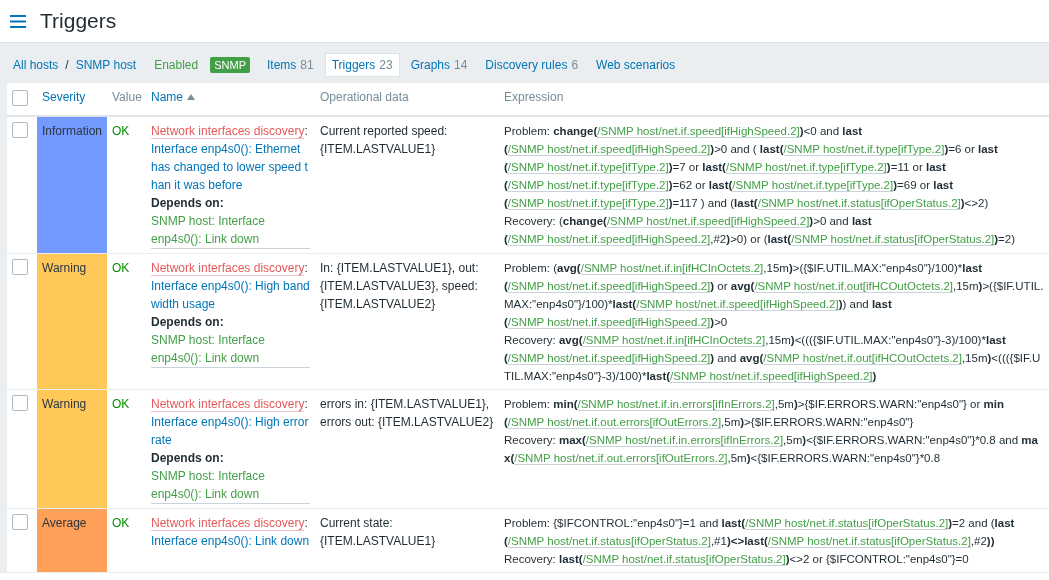 This screenshot has height=580, width=1049. I want to click on trigger-name-link: Interface enp4s0(): High error rate, so click(230, 431).